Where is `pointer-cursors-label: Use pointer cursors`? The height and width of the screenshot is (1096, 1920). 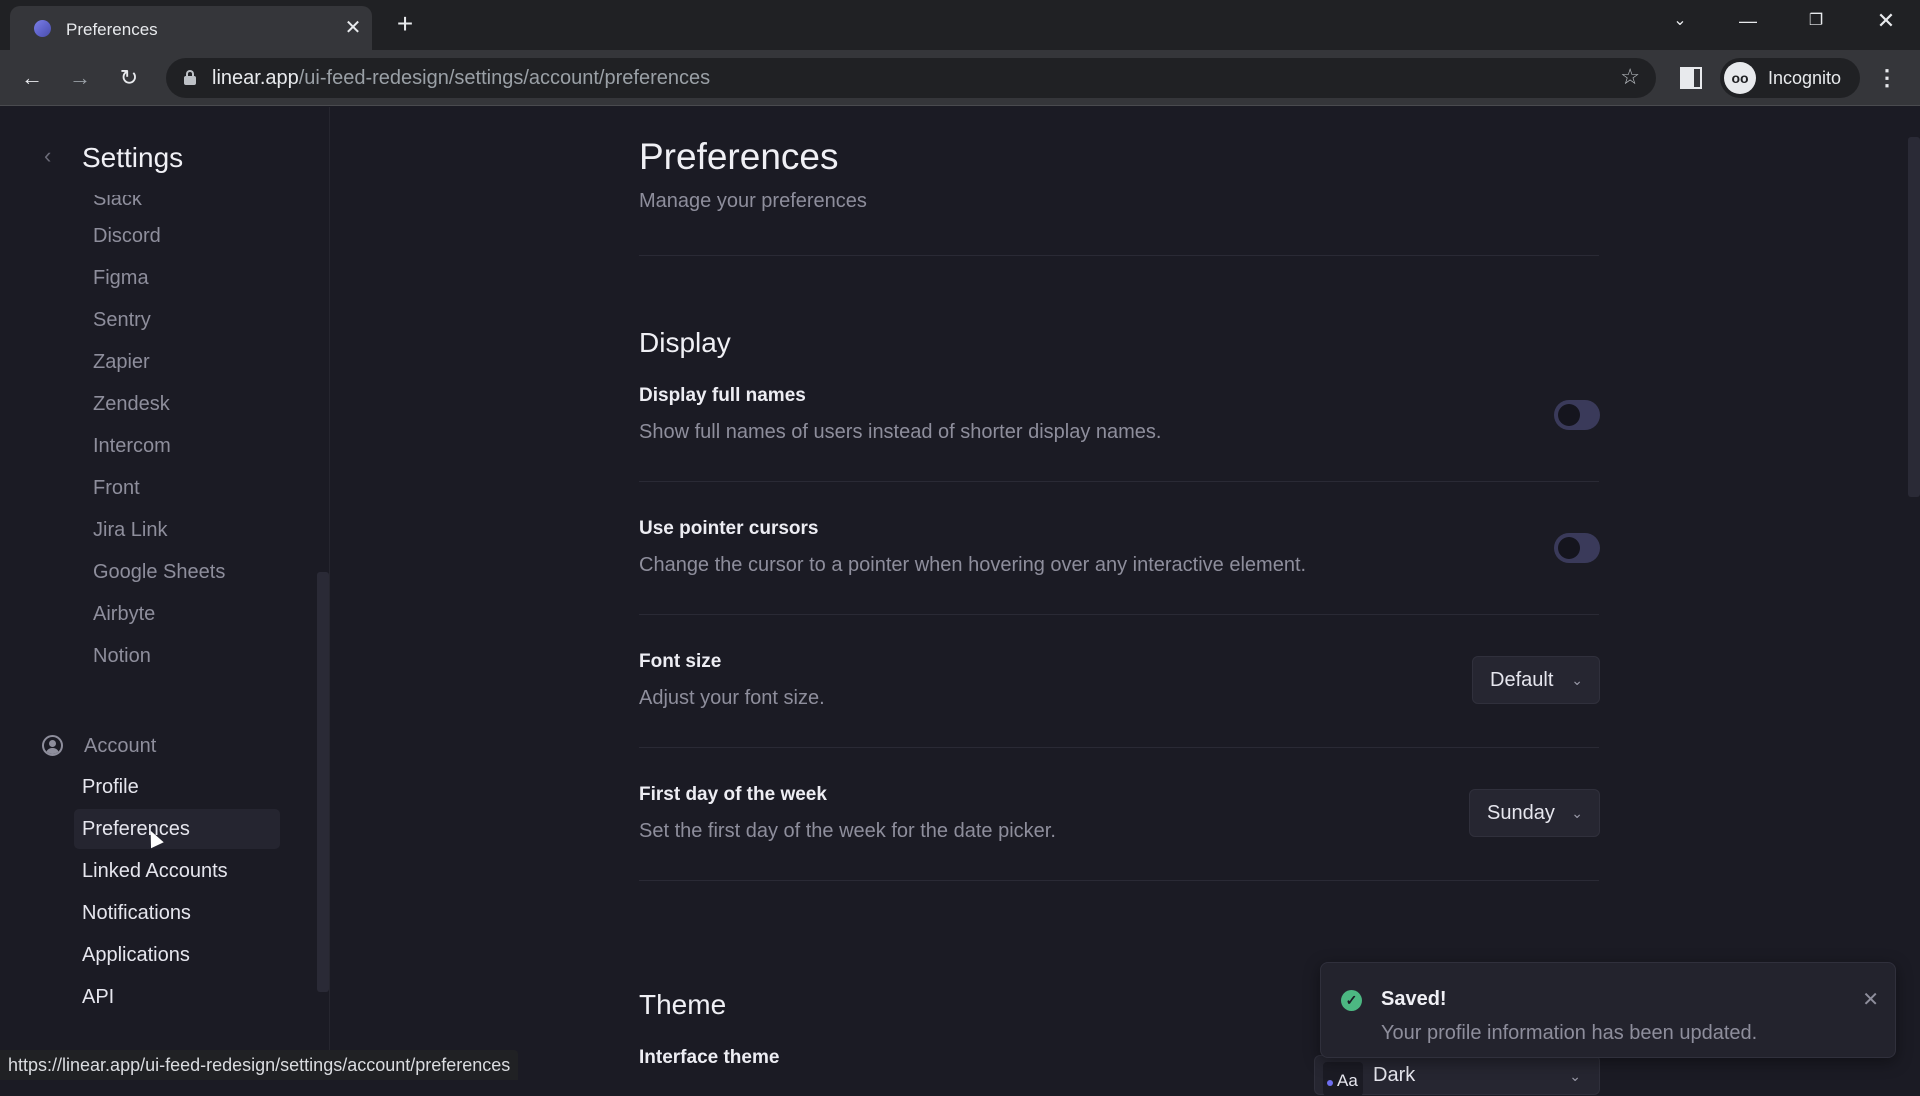
pointer-cursors-label: Use pointer cursors is located at coordinates (729, 528).